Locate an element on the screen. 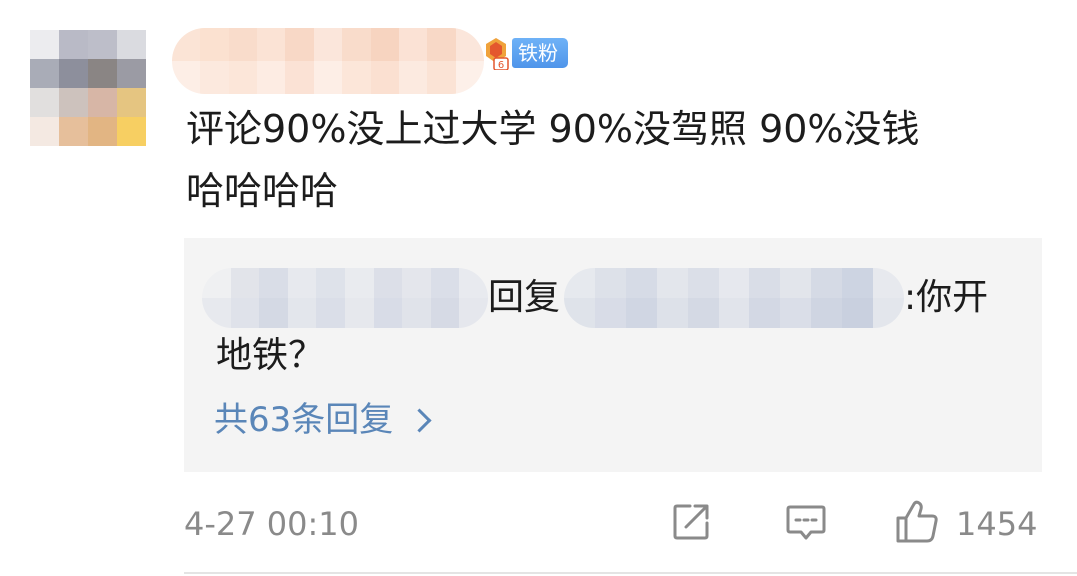 The image size is (1077, 576). divider is located at coordinates (630, 573).